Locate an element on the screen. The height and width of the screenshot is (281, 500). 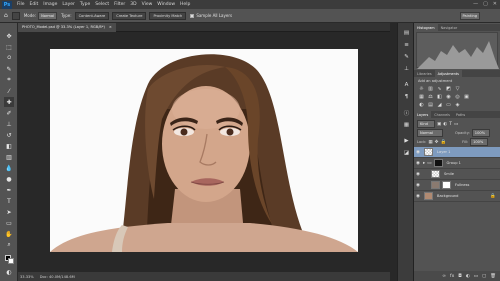
hue-saturation-icon: ▦ is located at coordinates (421, 97).